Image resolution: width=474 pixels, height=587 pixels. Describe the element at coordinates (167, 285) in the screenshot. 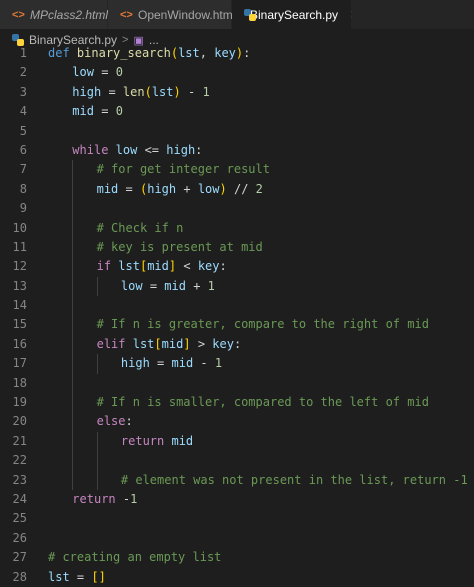

I see `code-text: low = mid + 1` at that location.